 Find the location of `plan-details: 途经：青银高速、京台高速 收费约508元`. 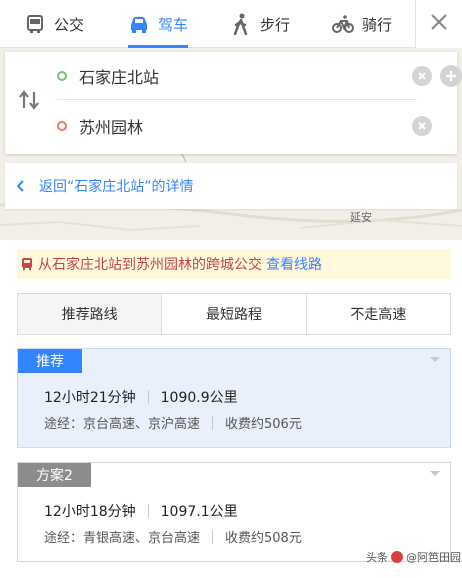

plan-details: 途经：青银高速、京台高速 收费约508元 is located at coordinates (173, 536).